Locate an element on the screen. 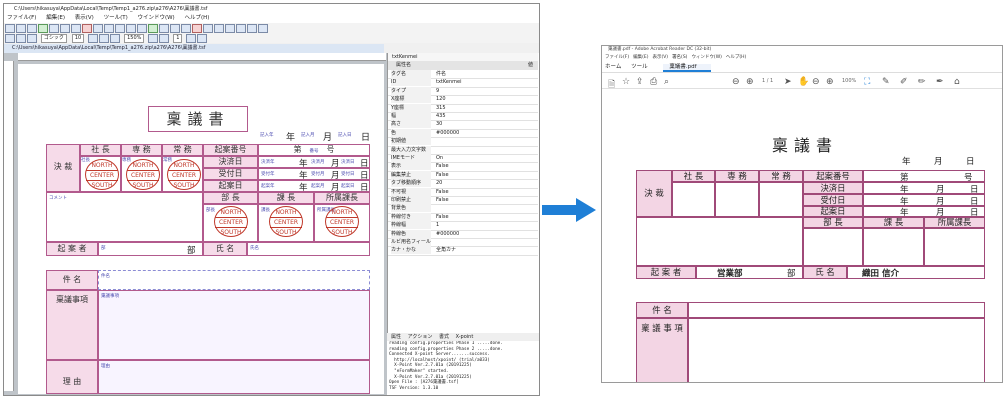 The width and height of the screenshot is (1004, 399). property-value: txtKenmei is located at coordinates (449, 82).